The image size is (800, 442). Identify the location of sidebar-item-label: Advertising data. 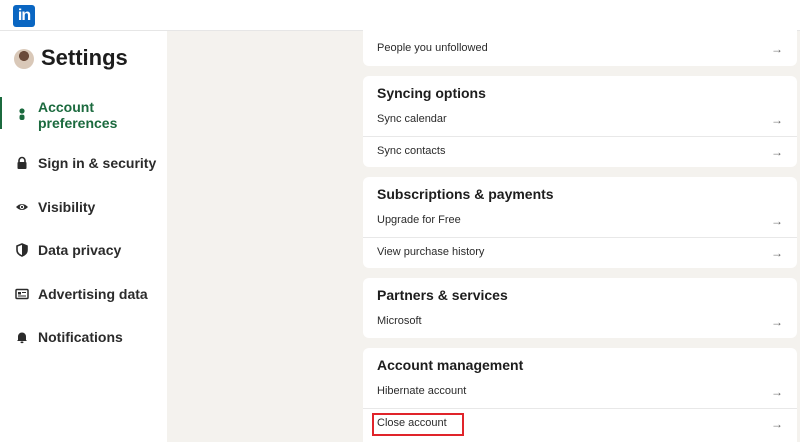
(93, 294).